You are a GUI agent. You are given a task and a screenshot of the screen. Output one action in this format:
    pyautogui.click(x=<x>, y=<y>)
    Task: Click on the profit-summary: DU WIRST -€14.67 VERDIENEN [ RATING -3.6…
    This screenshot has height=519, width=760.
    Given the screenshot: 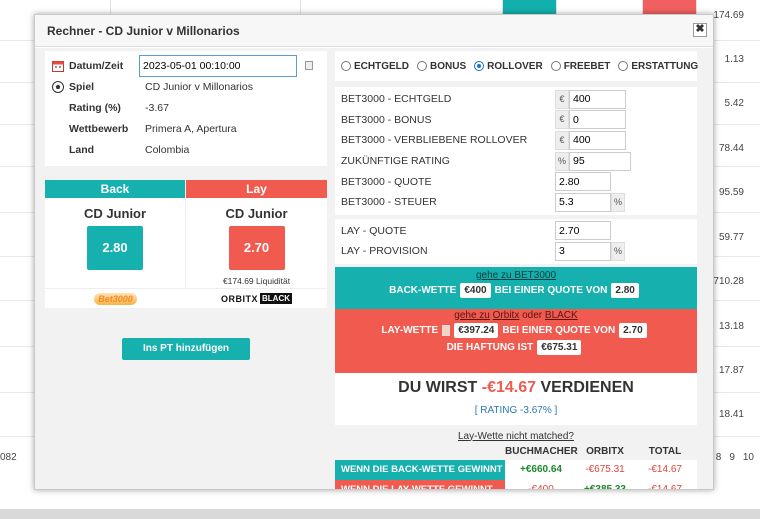 What is the action you would take?
    pyautogui.click(x=516, y=398)
    